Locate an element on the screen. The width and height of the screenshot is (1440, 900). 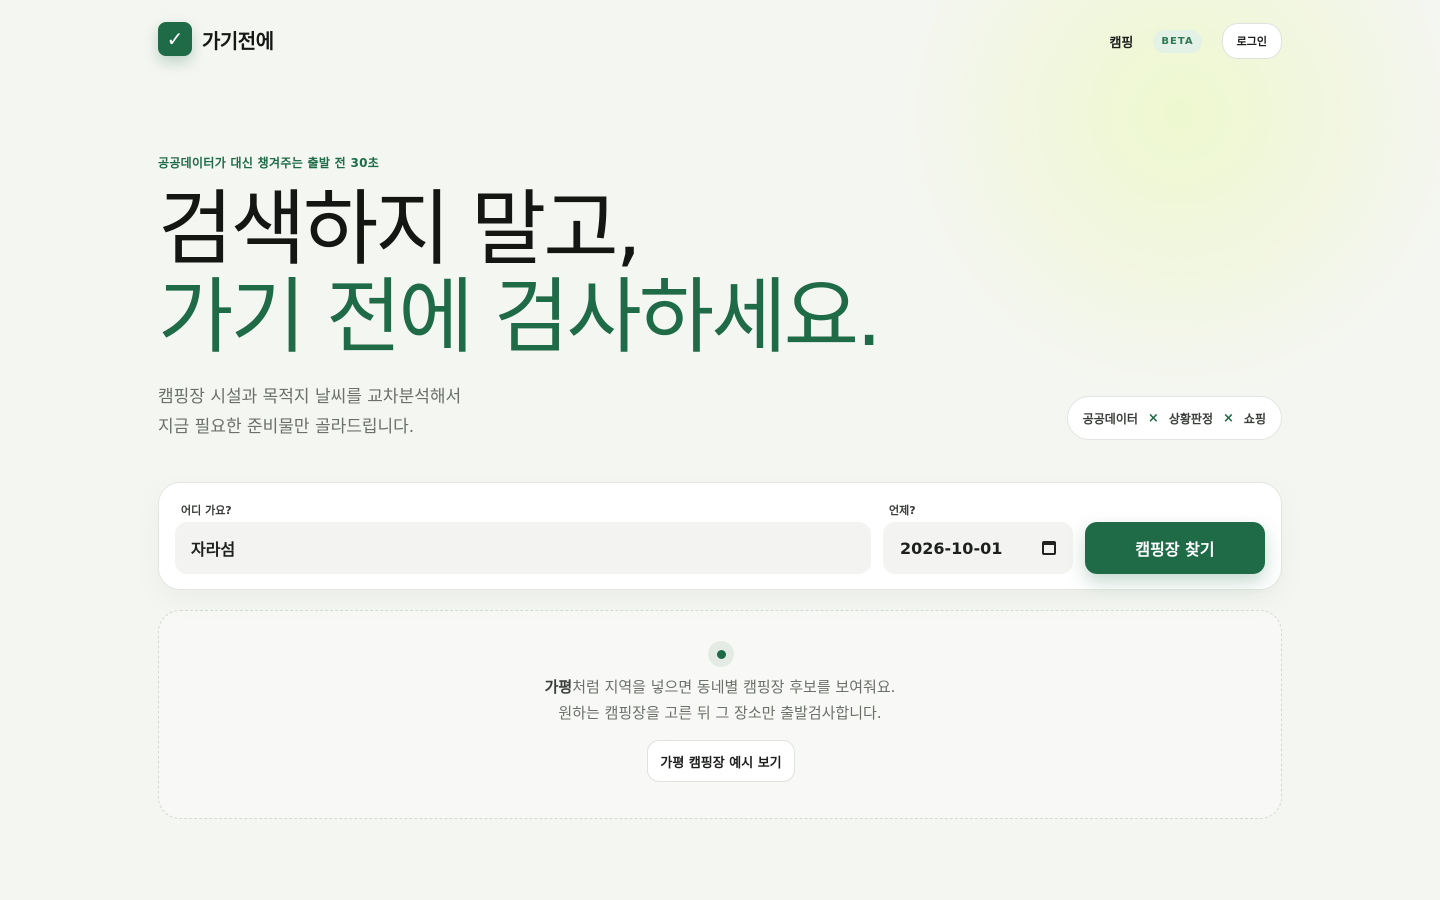
empty-bold-region: 가평 is located at coordinates (558, 687).